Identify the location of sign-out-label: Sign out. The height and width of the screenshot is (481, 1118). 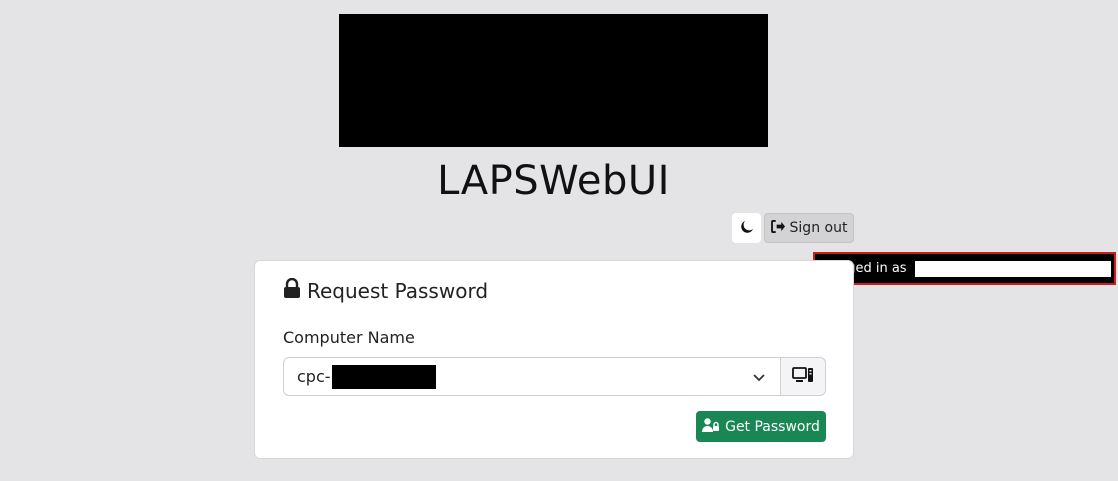
(818, 228).